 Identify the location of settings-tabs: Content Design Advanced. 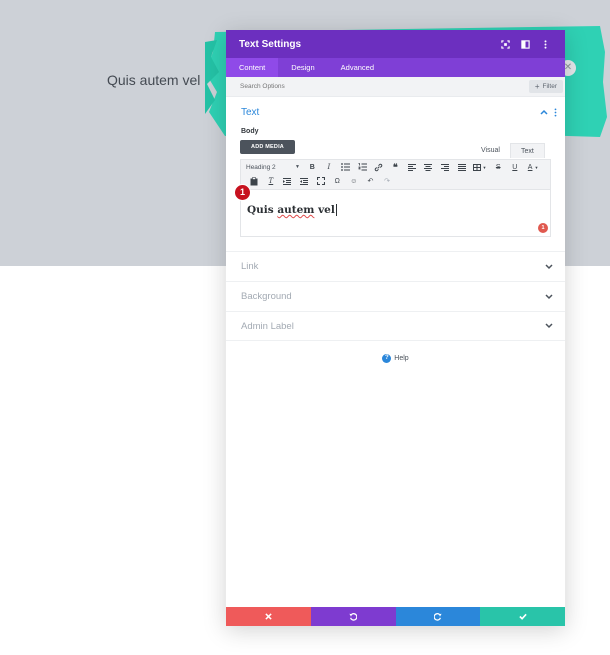
(395, 67).